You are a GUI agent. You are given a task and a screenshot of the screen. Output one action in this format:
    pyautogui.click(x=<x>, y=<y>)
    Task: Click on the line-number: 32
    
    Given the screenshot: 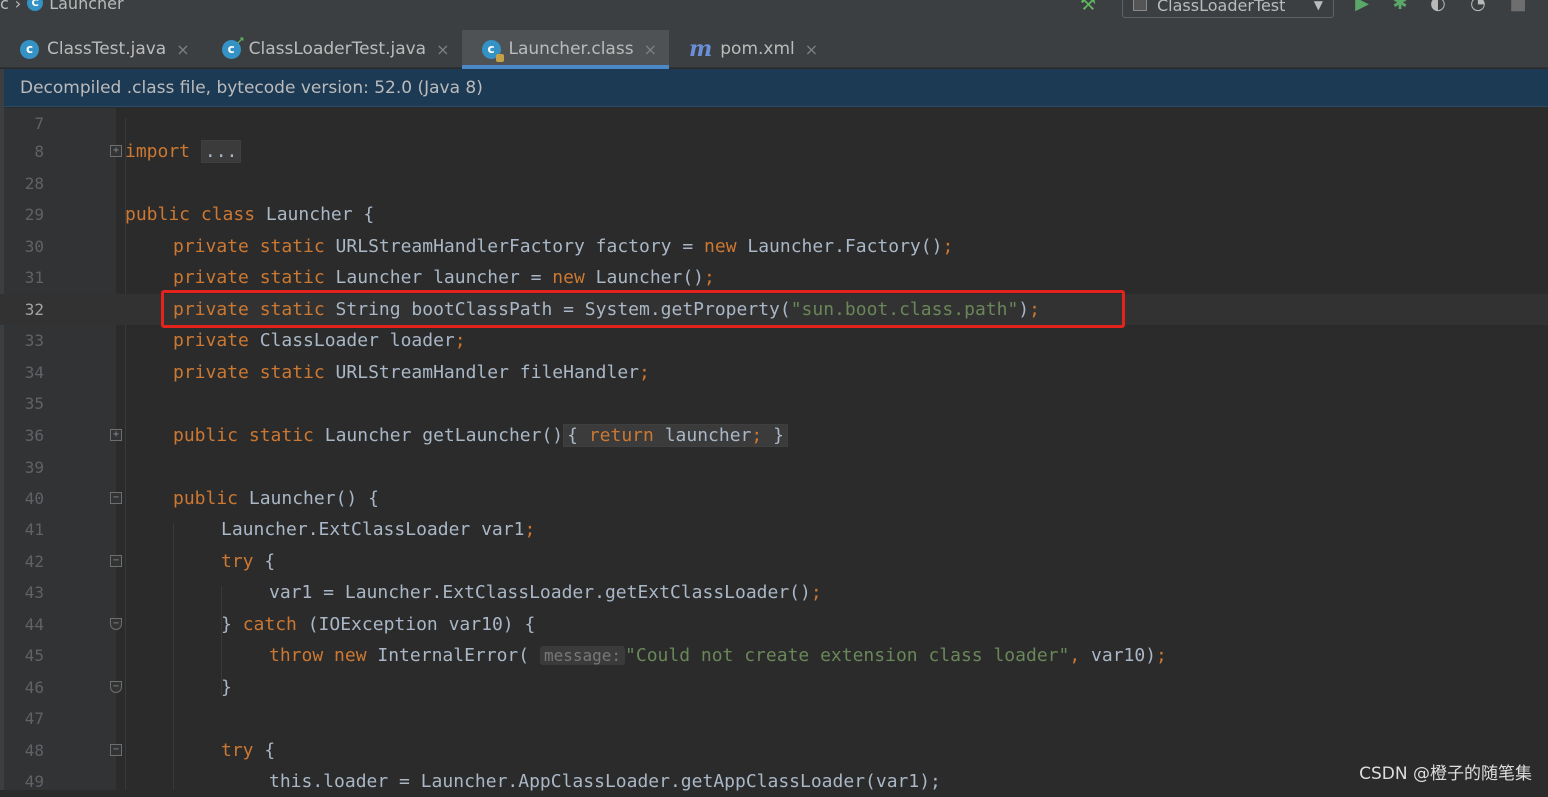 What is the action you would take?
    pyautogui.click(x=24, y=309)
    